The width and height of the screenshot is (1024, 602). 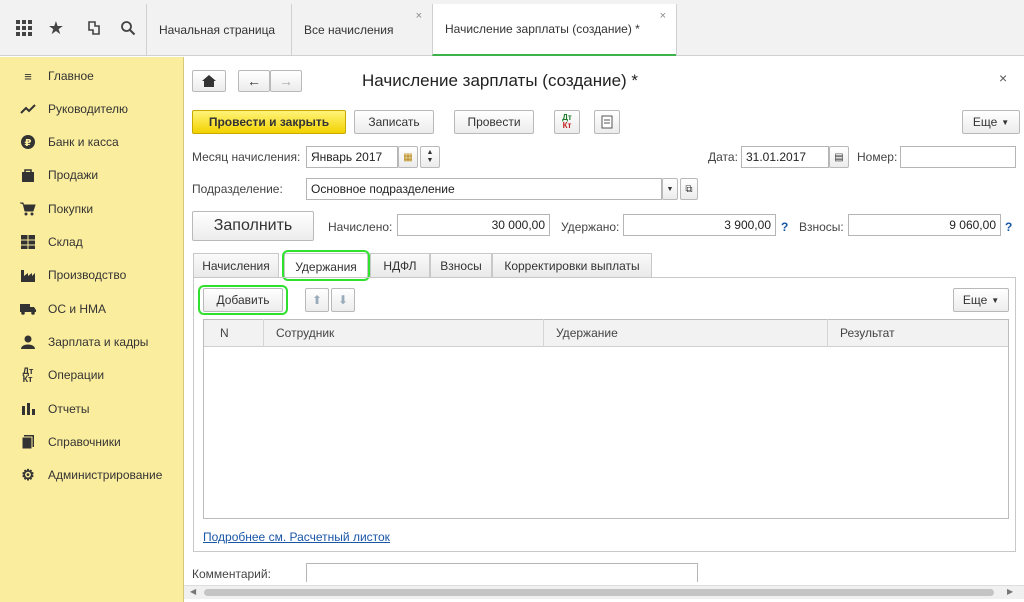 What do you see at coordinates (924, 225) in the screenshot?
I see `contributions-field: 9 060,00` at bounding box center [924, 225].